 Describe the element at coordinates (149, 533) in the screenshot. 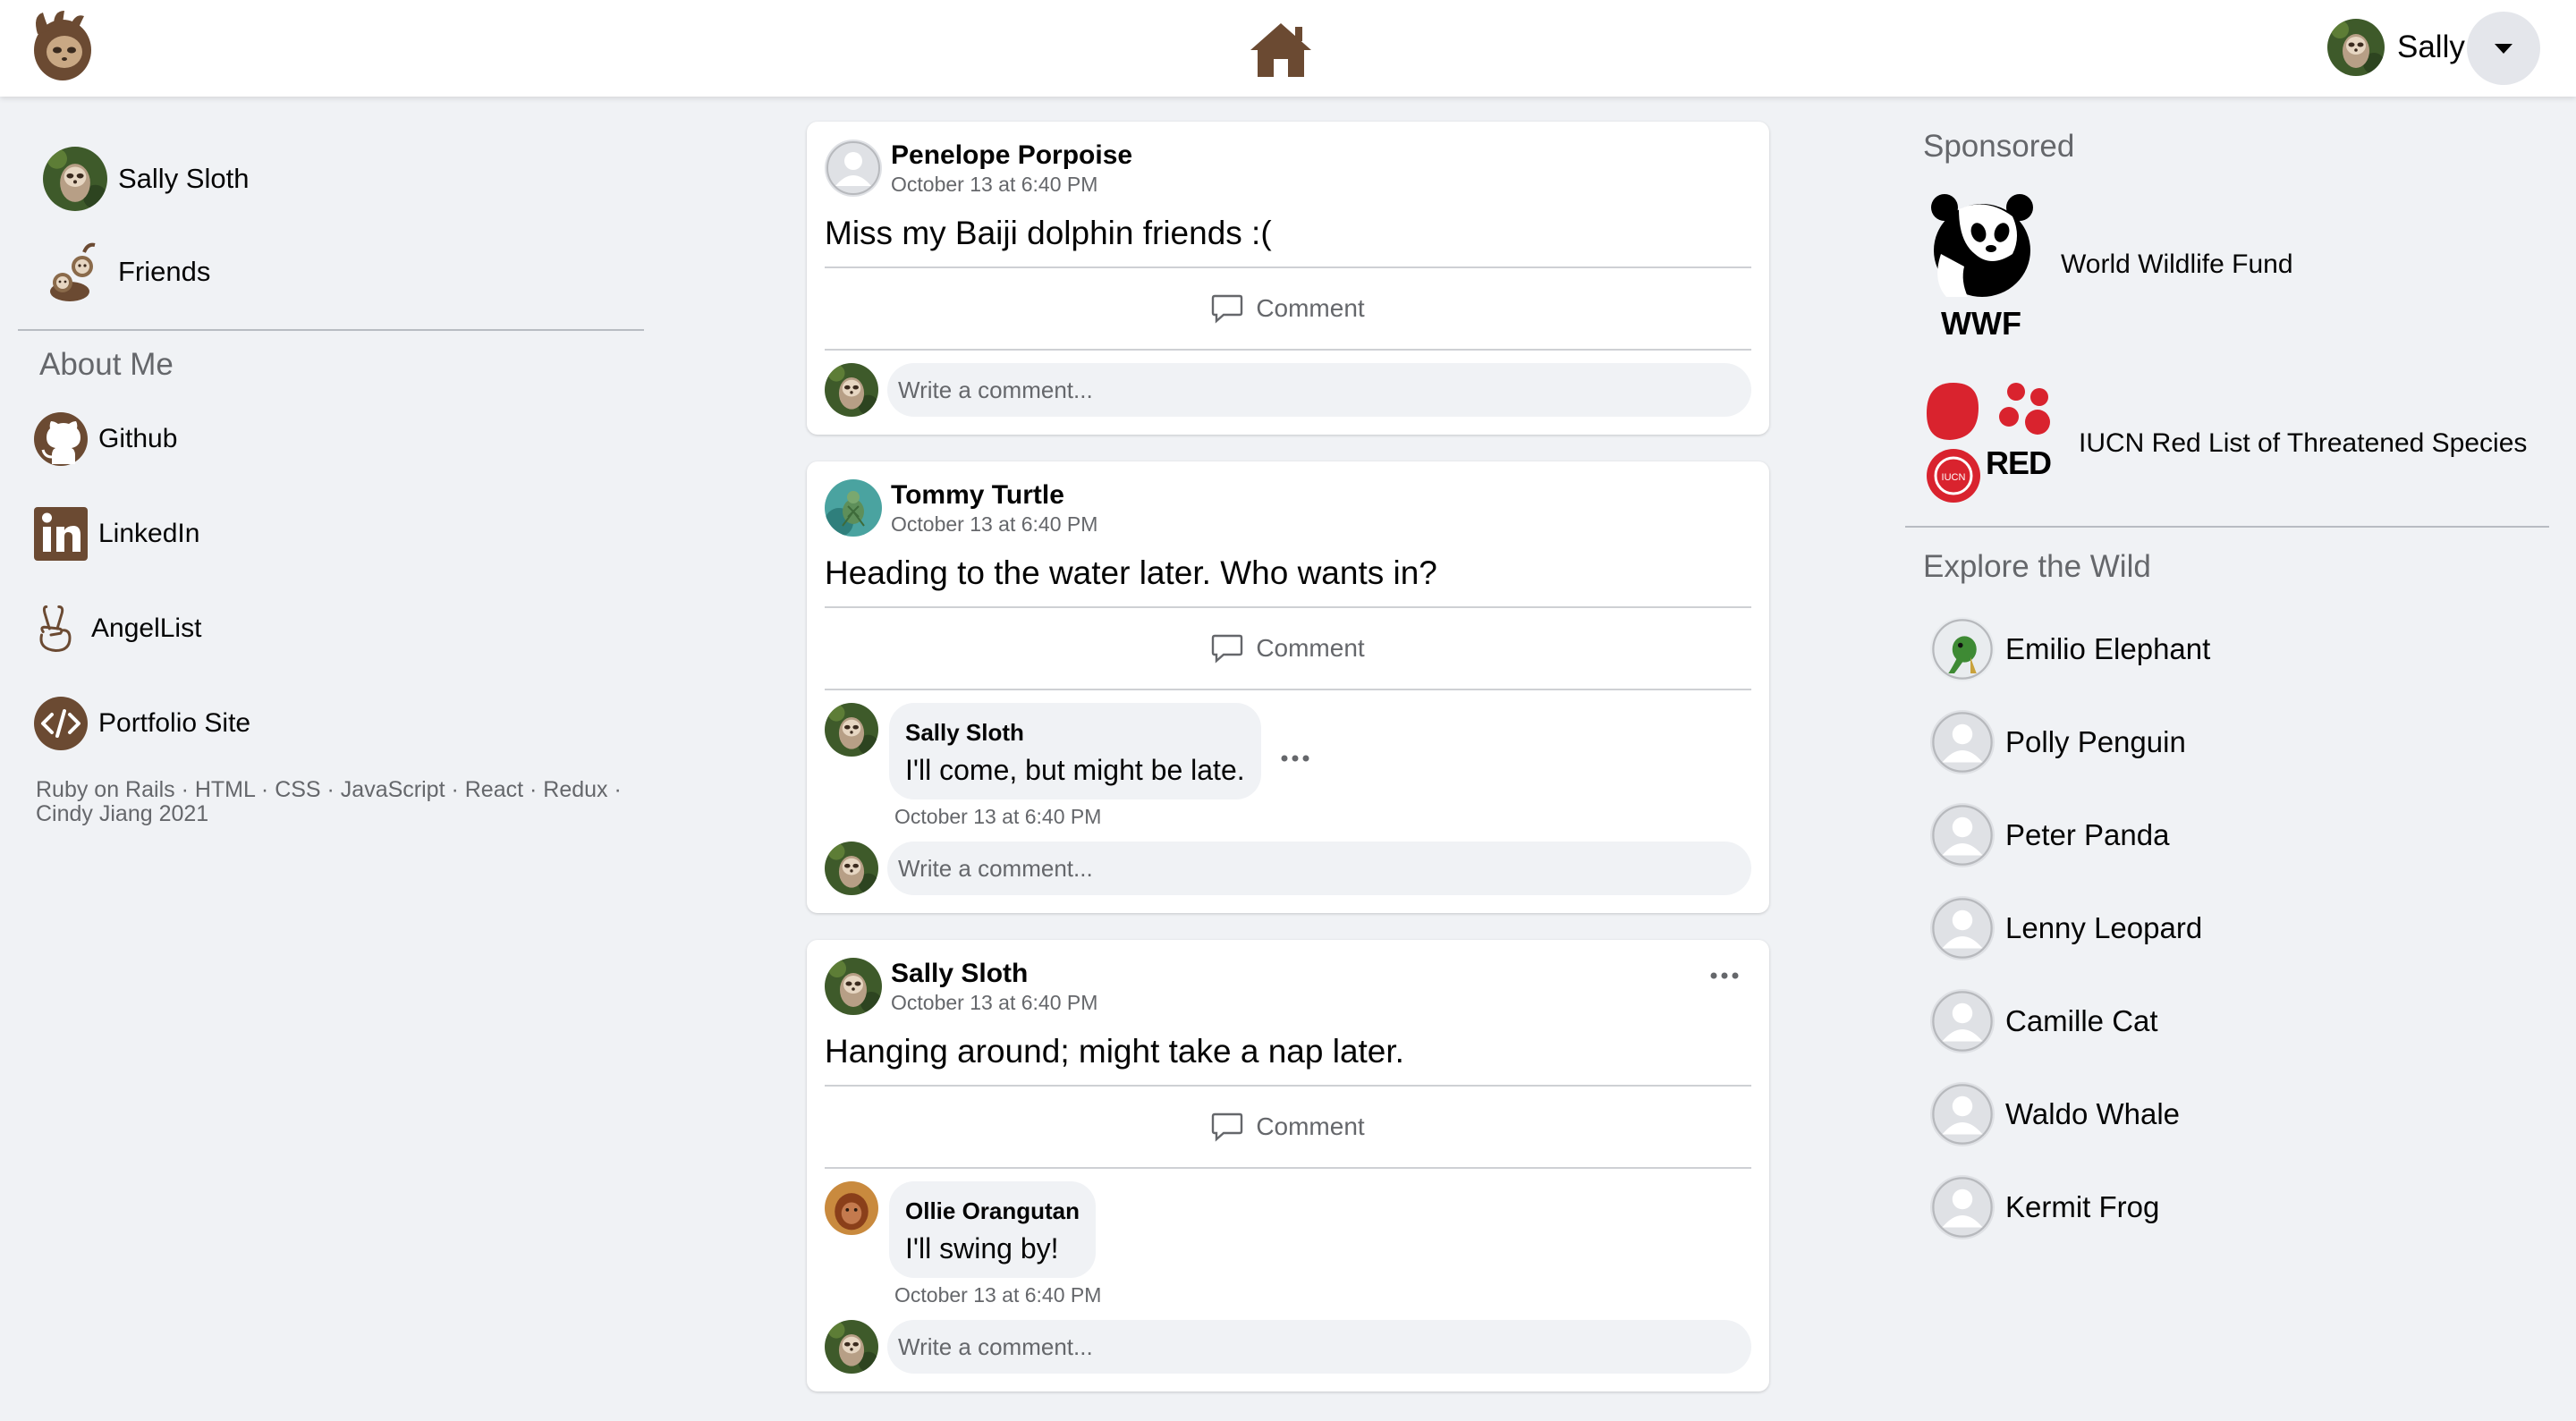

I see `linkedin-label: LinkedIn` at that location.